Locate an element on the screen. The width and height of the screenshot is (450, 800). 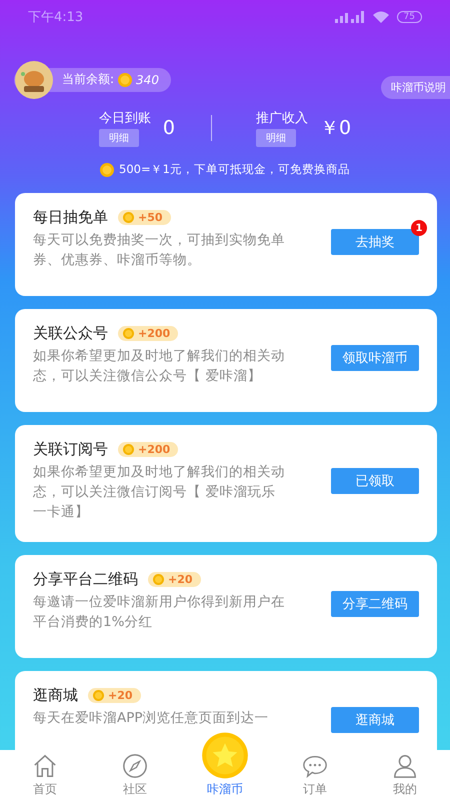
tab: 社区 is located at coordinates (135, 775).